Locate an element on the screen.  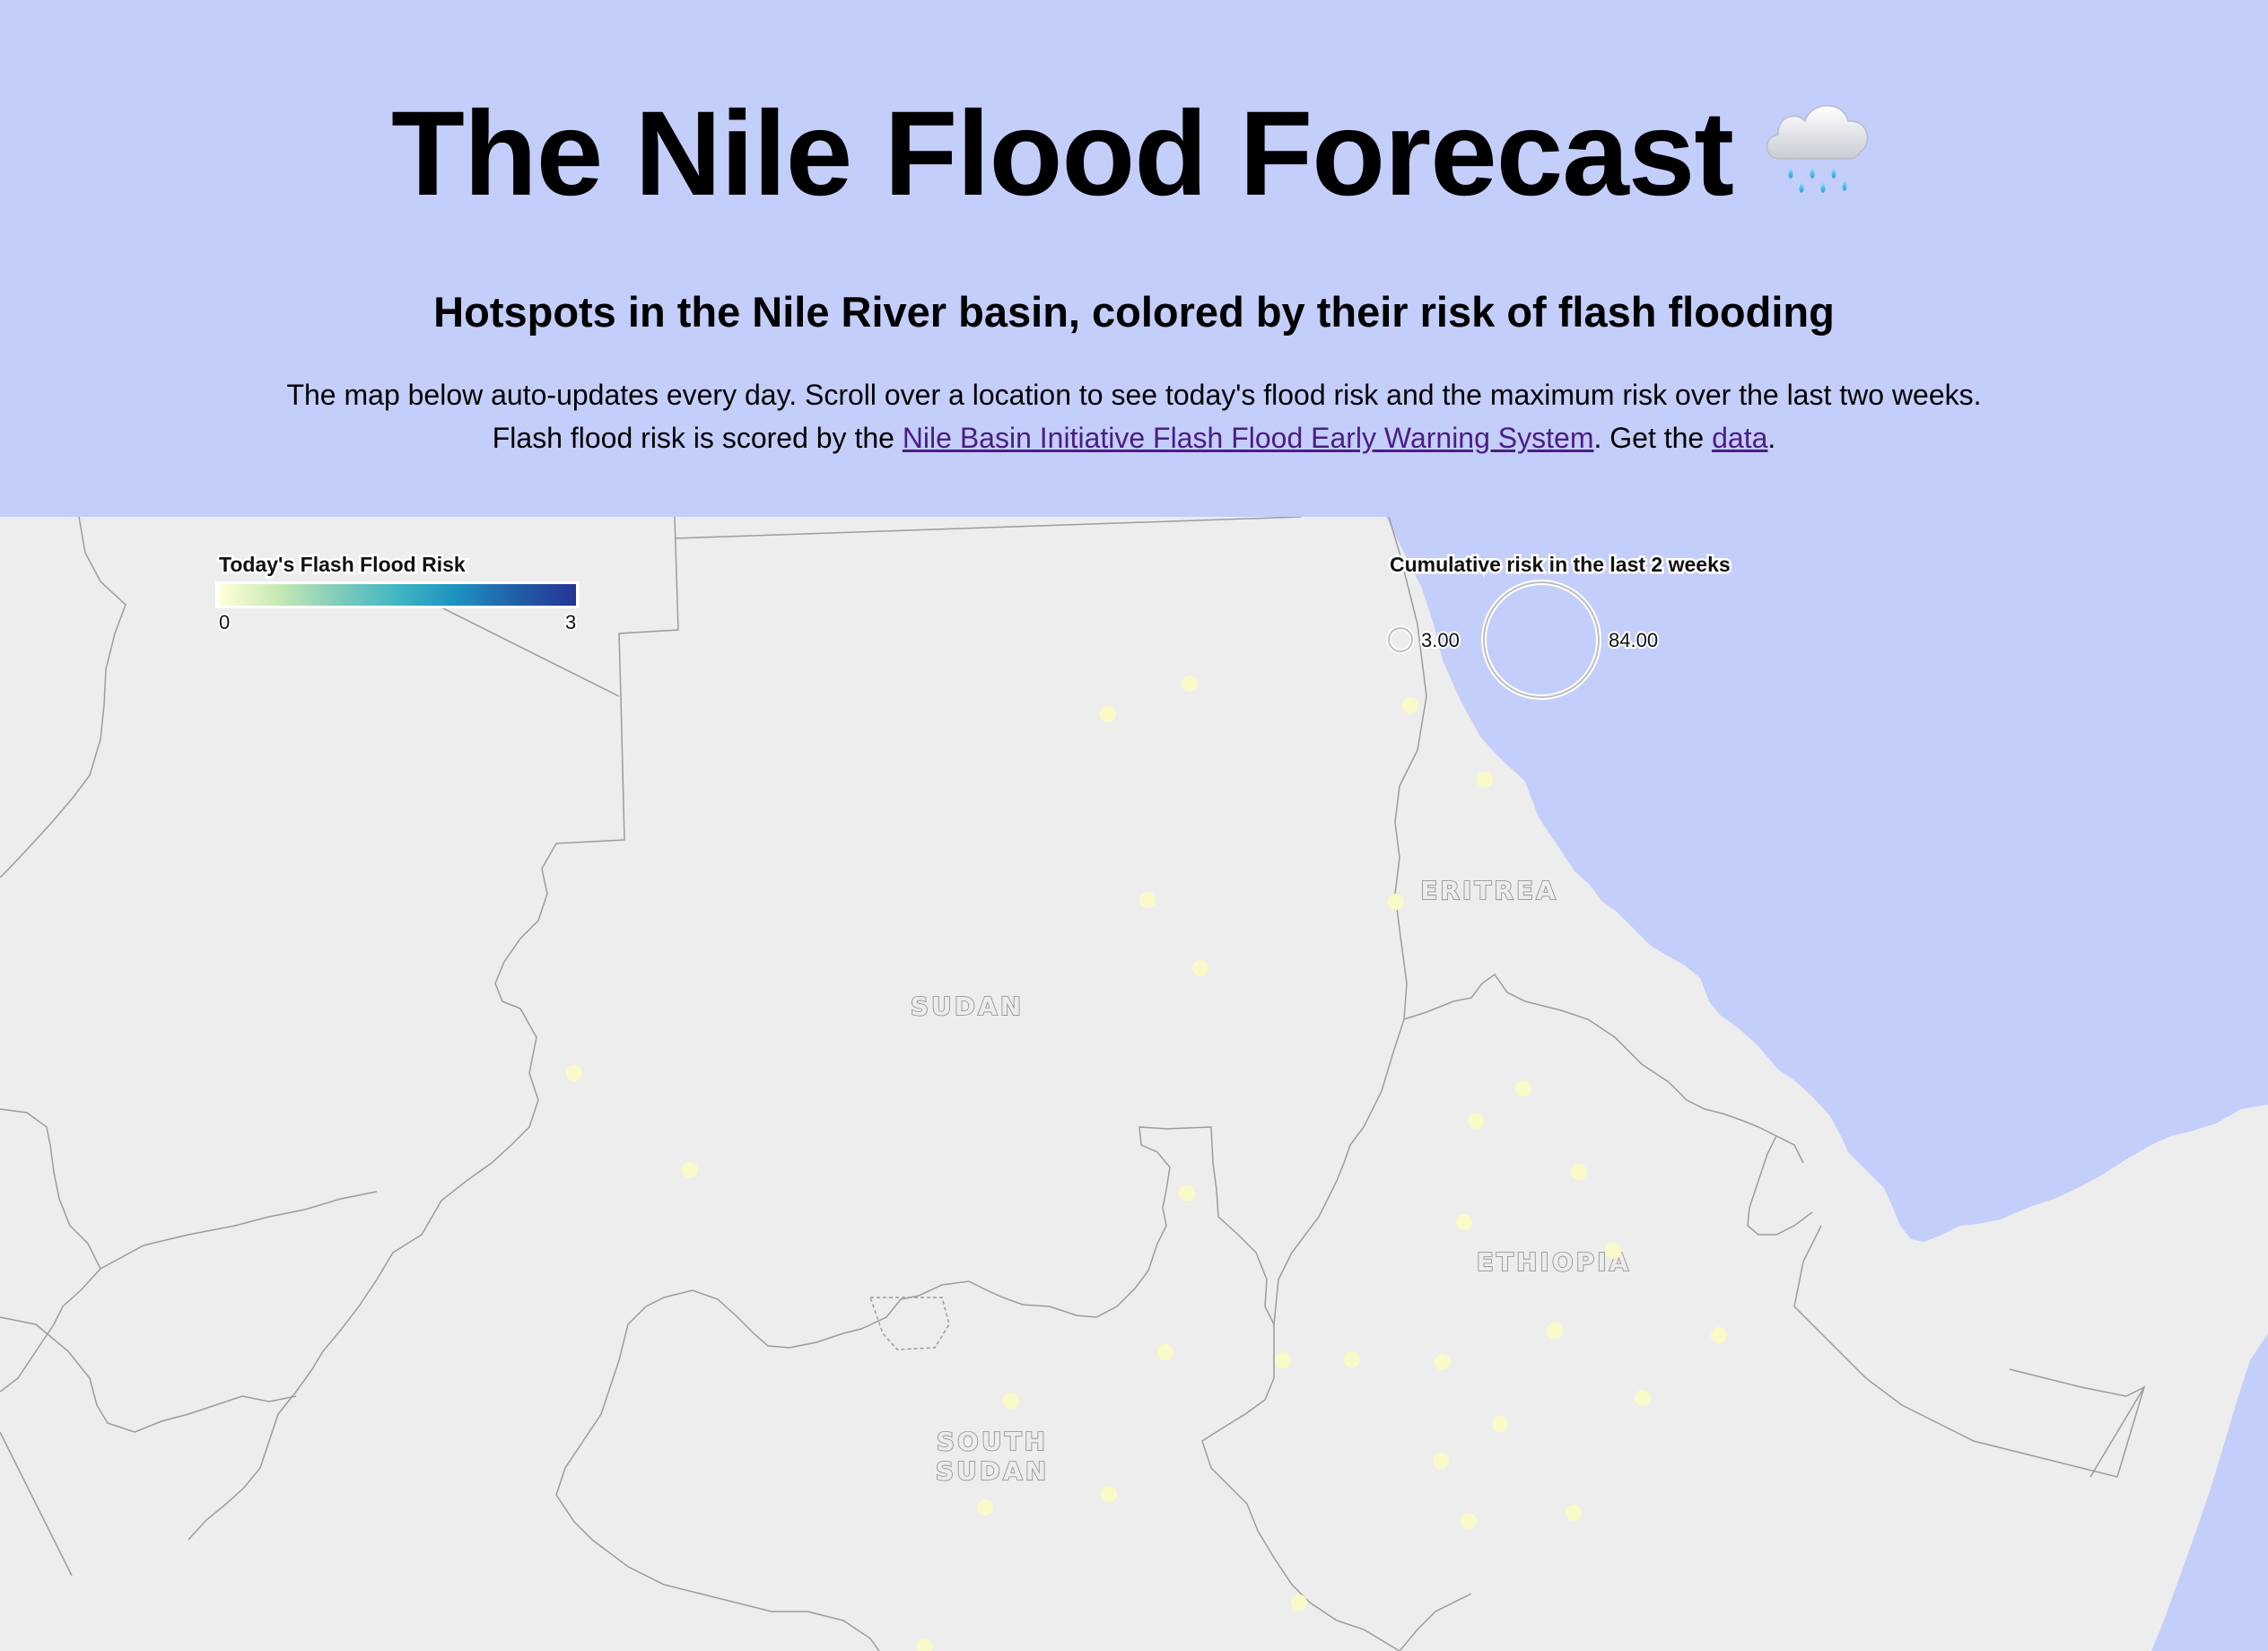
country-label-south-sudan-line2: SUDAN is located at coordinates (992, 1471).